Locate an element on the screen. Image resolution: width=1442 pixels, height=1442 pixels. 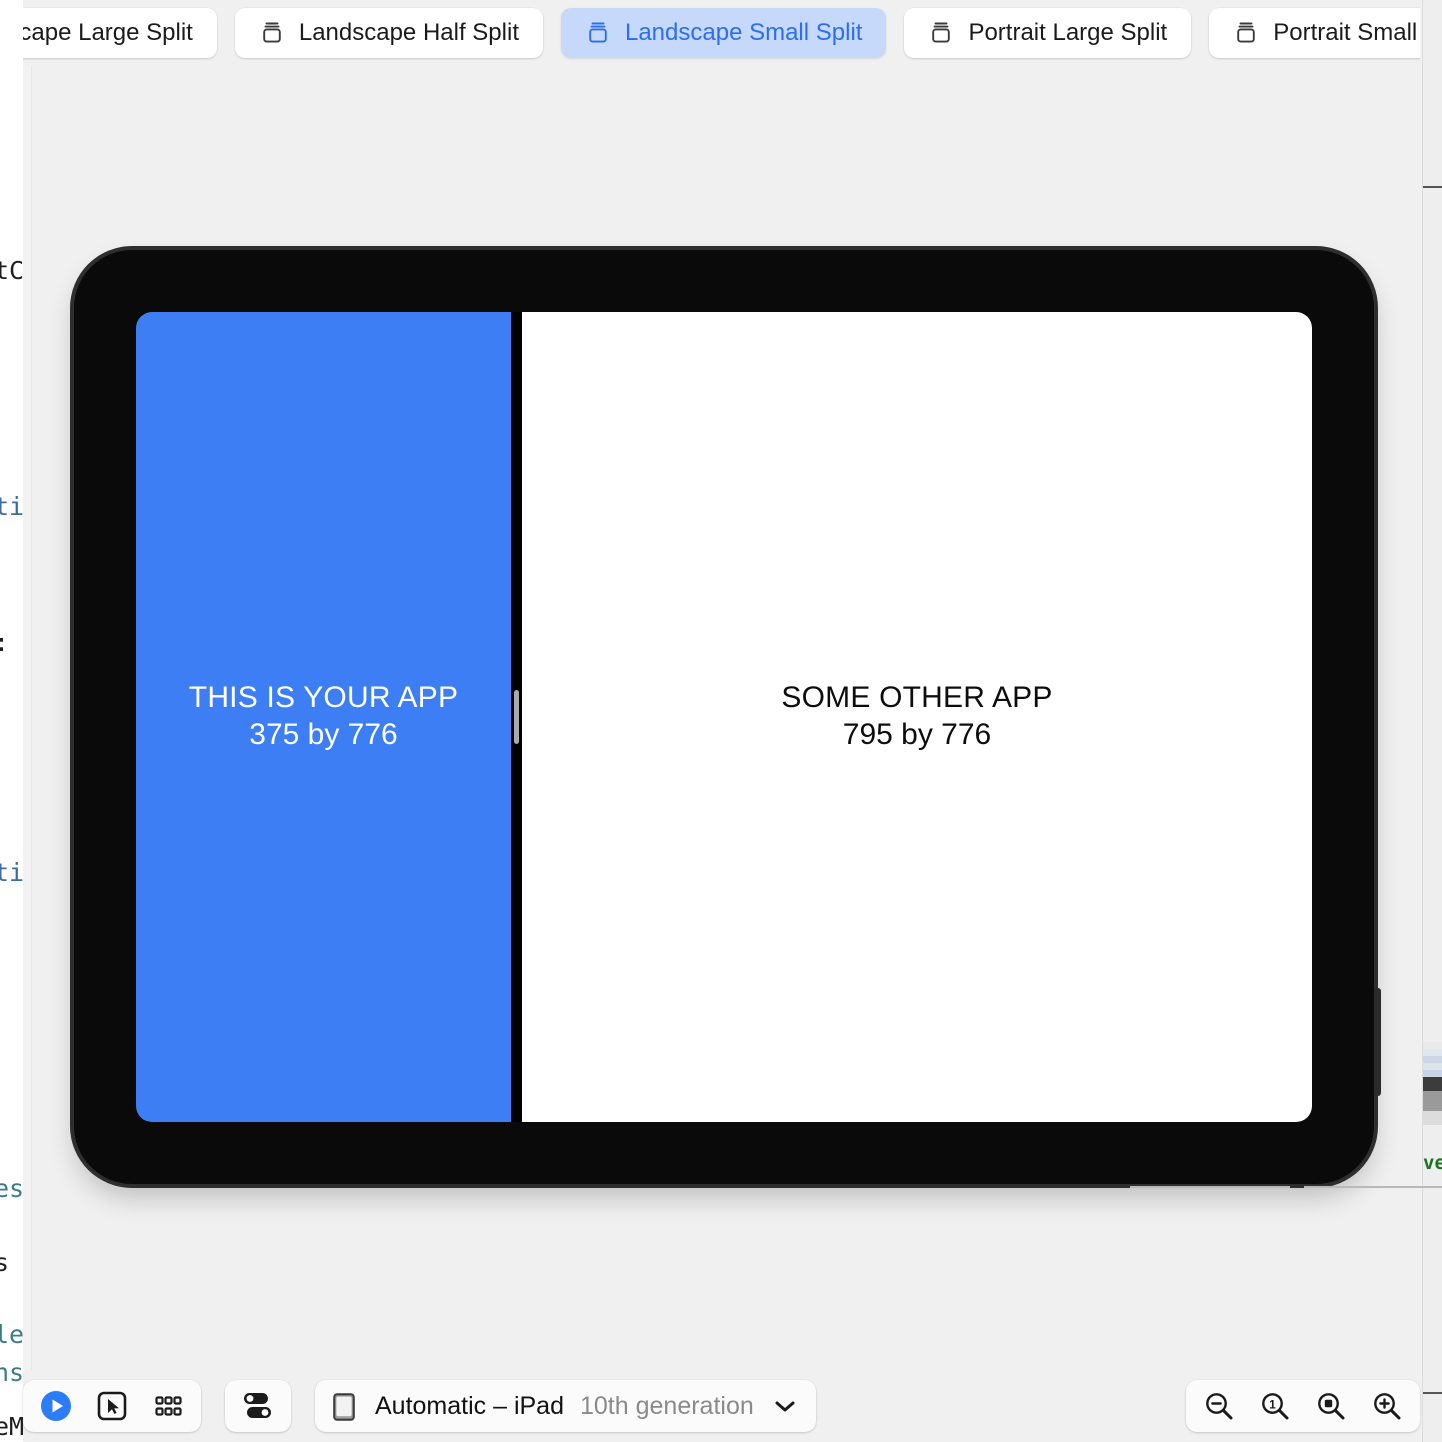
variant-tab-portrait-large-split: Portrait Large Split is located at coordinates (1048, 33).